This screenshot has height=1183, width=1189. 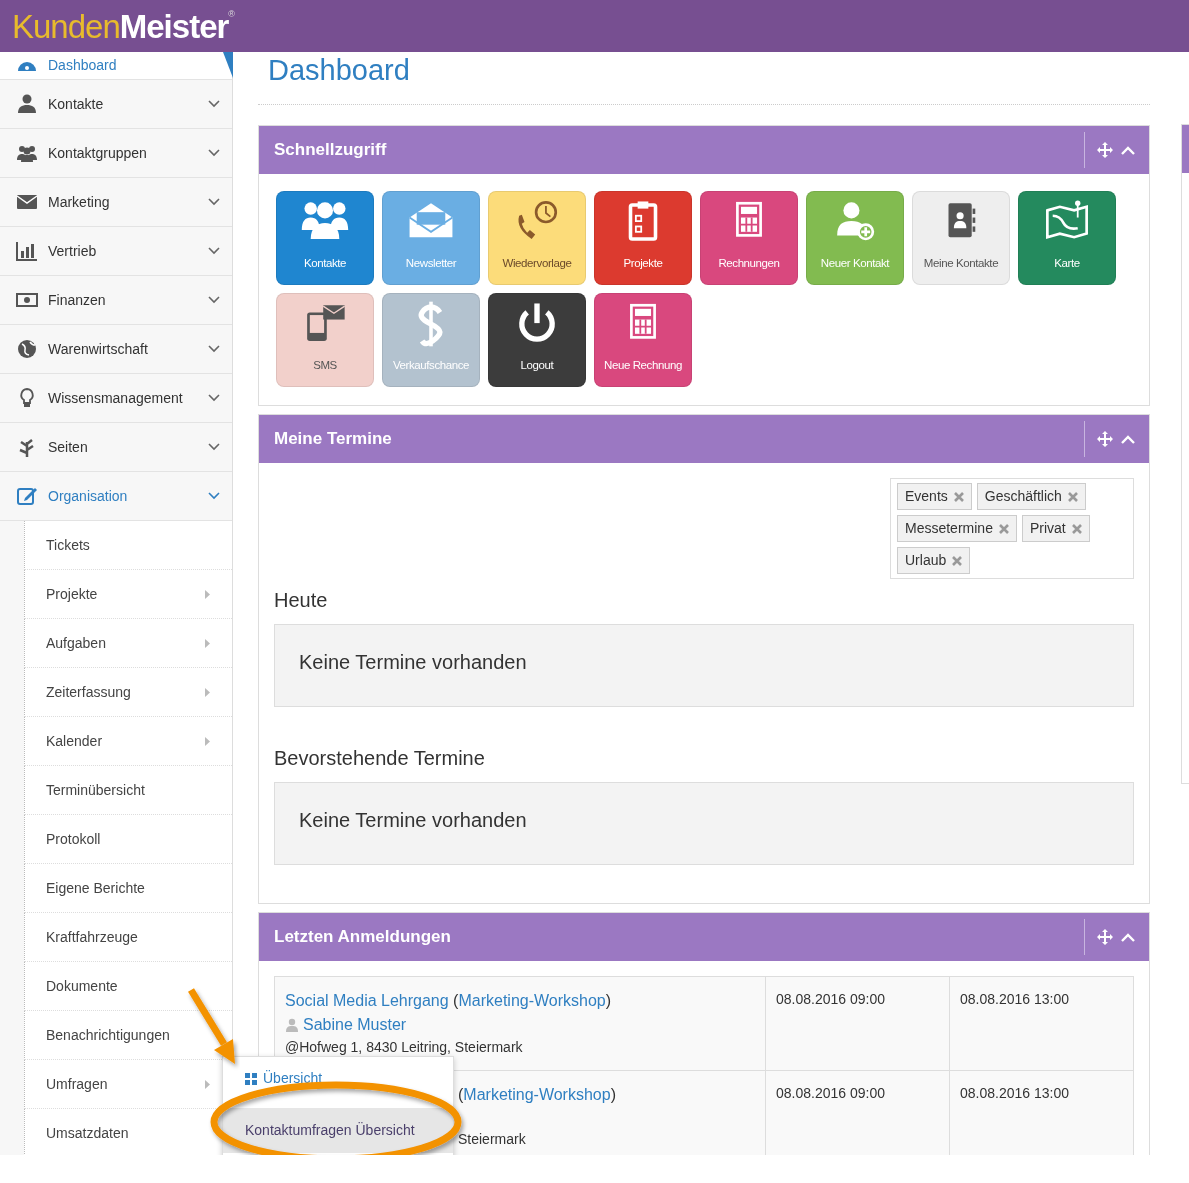 I want to click on address-text: @Hofweg 1, 8430 Leitring, Steiermark, so click(x=404, y=1047).